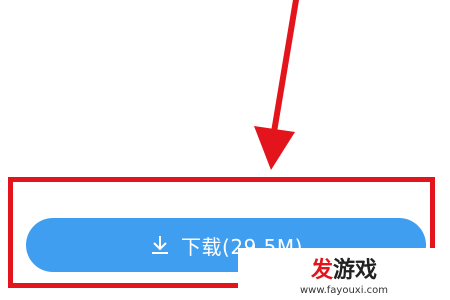 This screenshot has height=300, width=450. What do you see at coordinates (321, 270) in the screenshot?
I see `watermark-brand-accent: 发` at bounding box center [321, 270].